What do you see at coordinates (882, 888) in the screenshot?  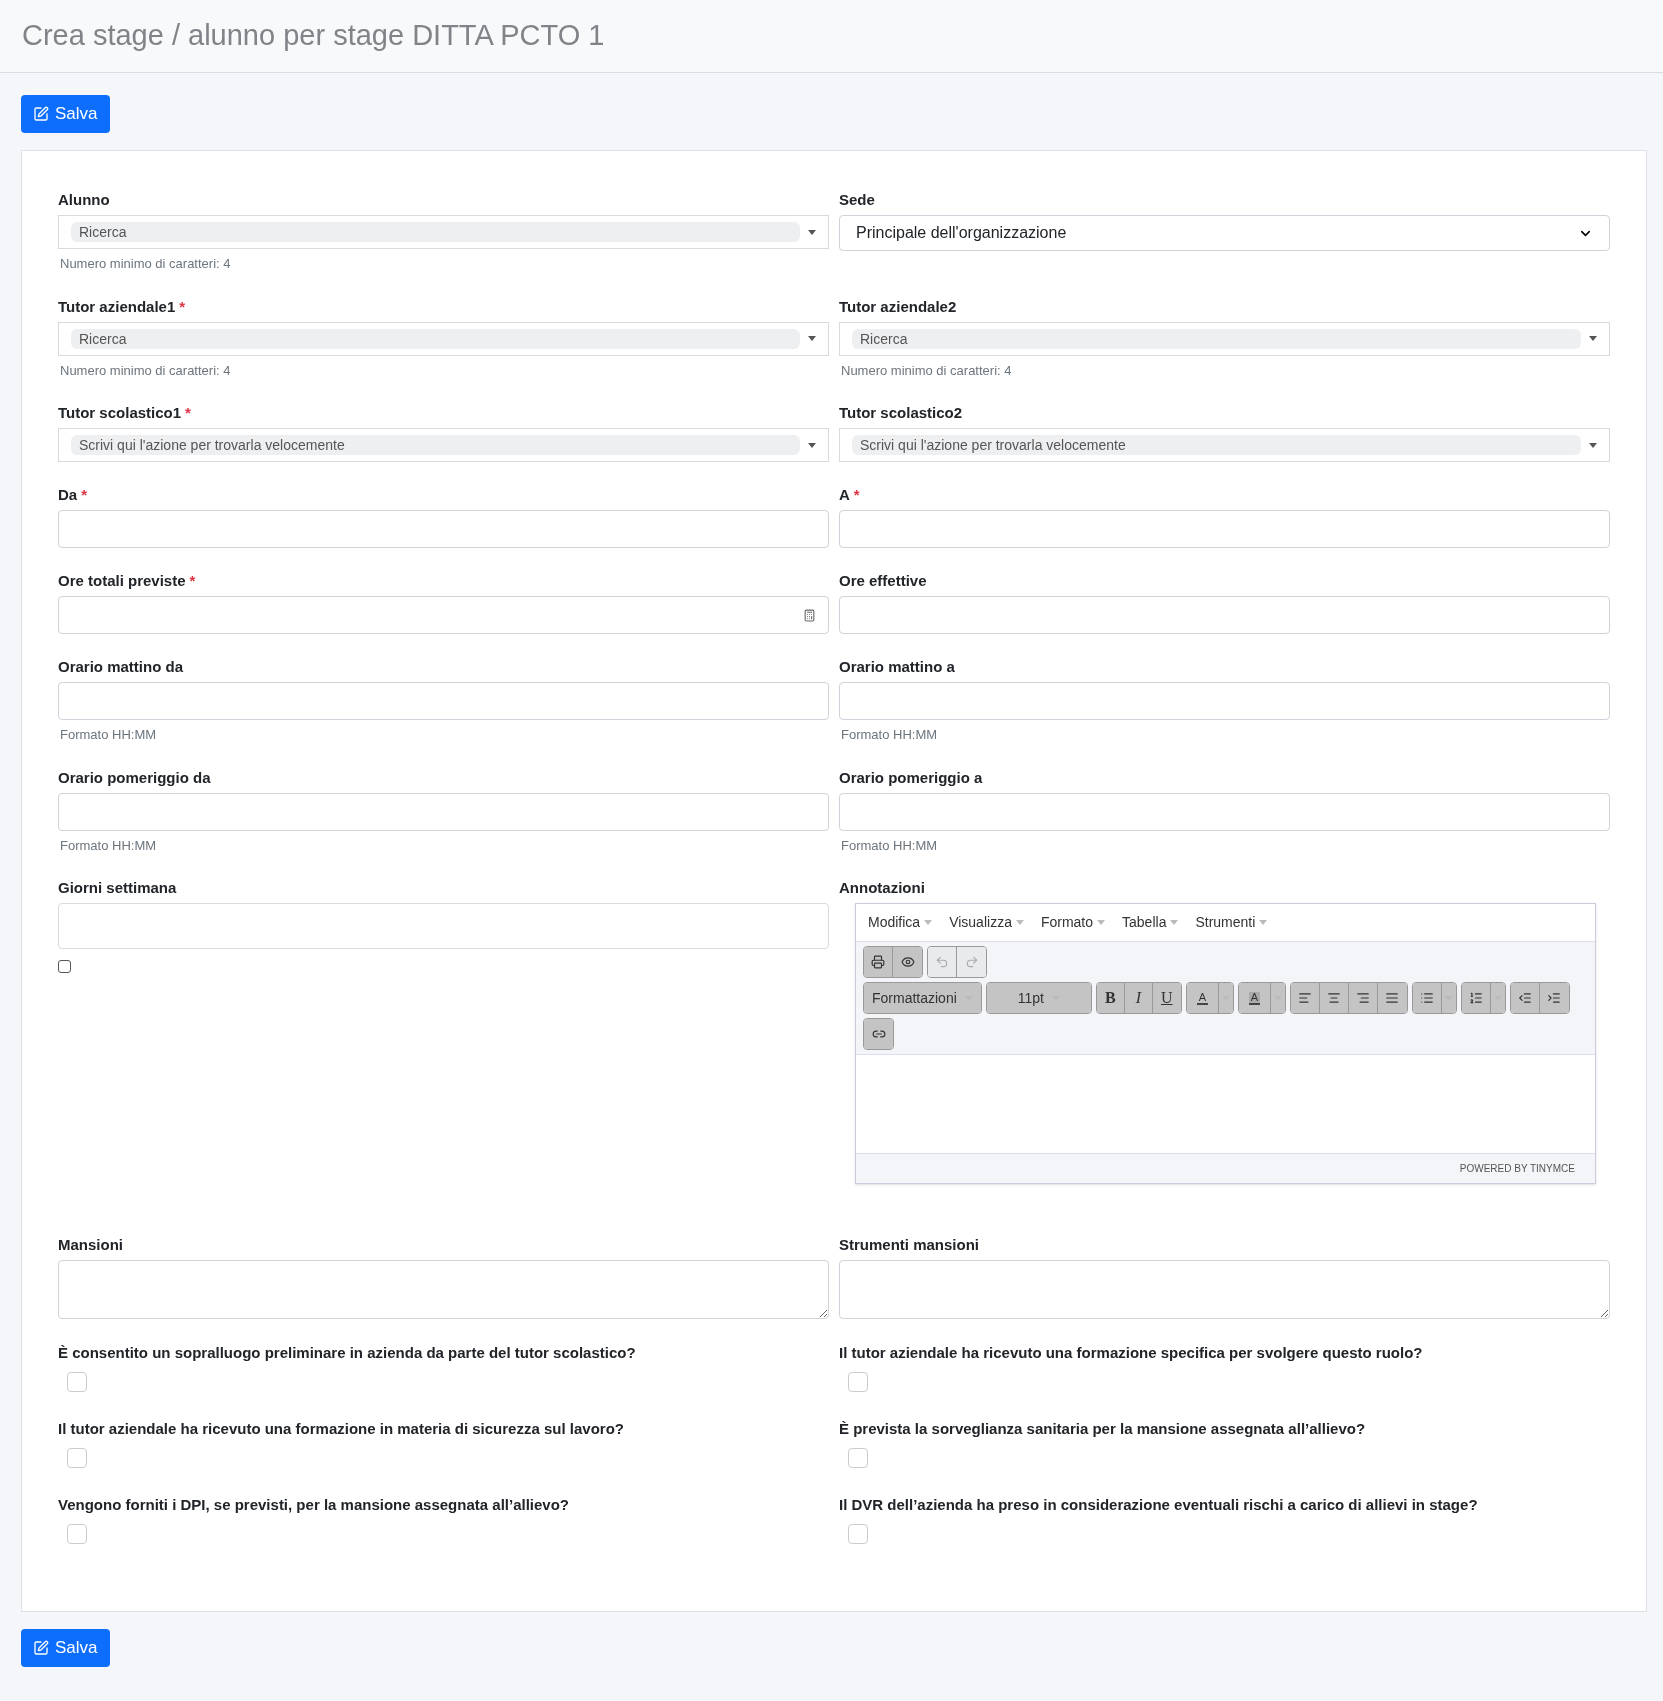 I see `field-label: Annotazioni` at bounding box center [882, 888].